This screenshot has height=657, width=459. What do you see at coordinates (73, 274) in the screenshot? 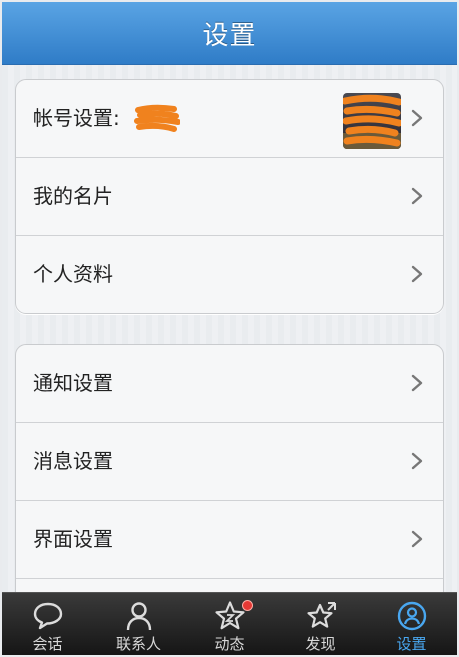
I see `profile-label: 个人资料` at bounding box center [73, 274].